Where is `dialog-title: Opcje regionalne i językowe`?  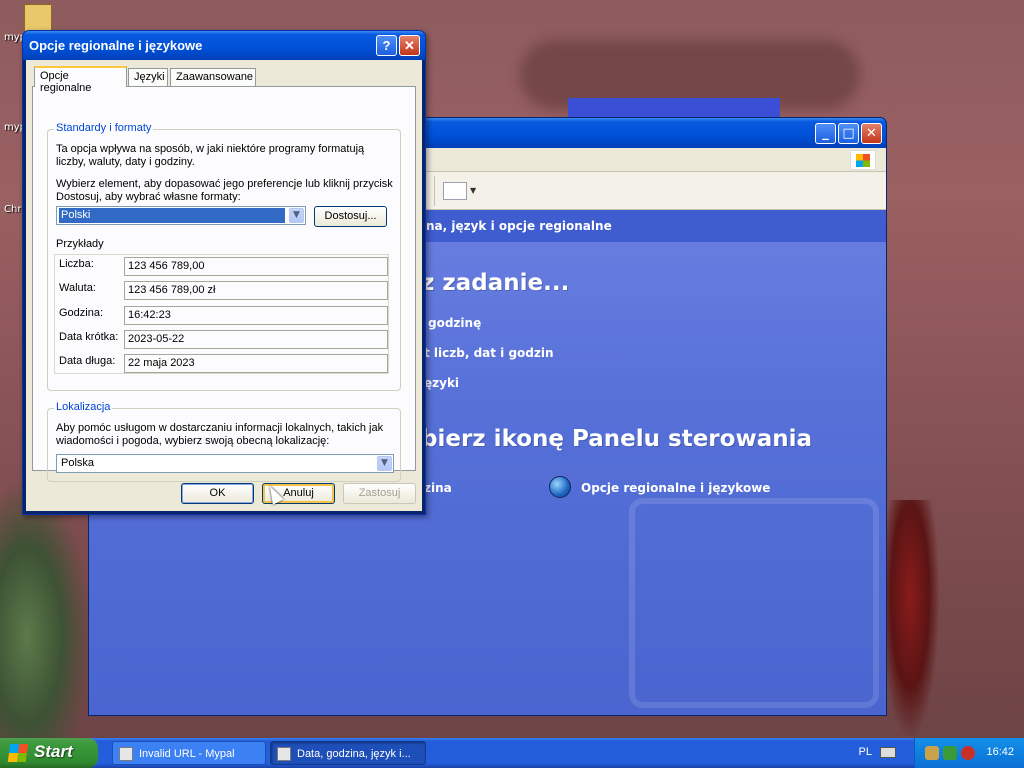 dialog-title: Opcje regionalne i językowe is located at coordinates (116, 45).